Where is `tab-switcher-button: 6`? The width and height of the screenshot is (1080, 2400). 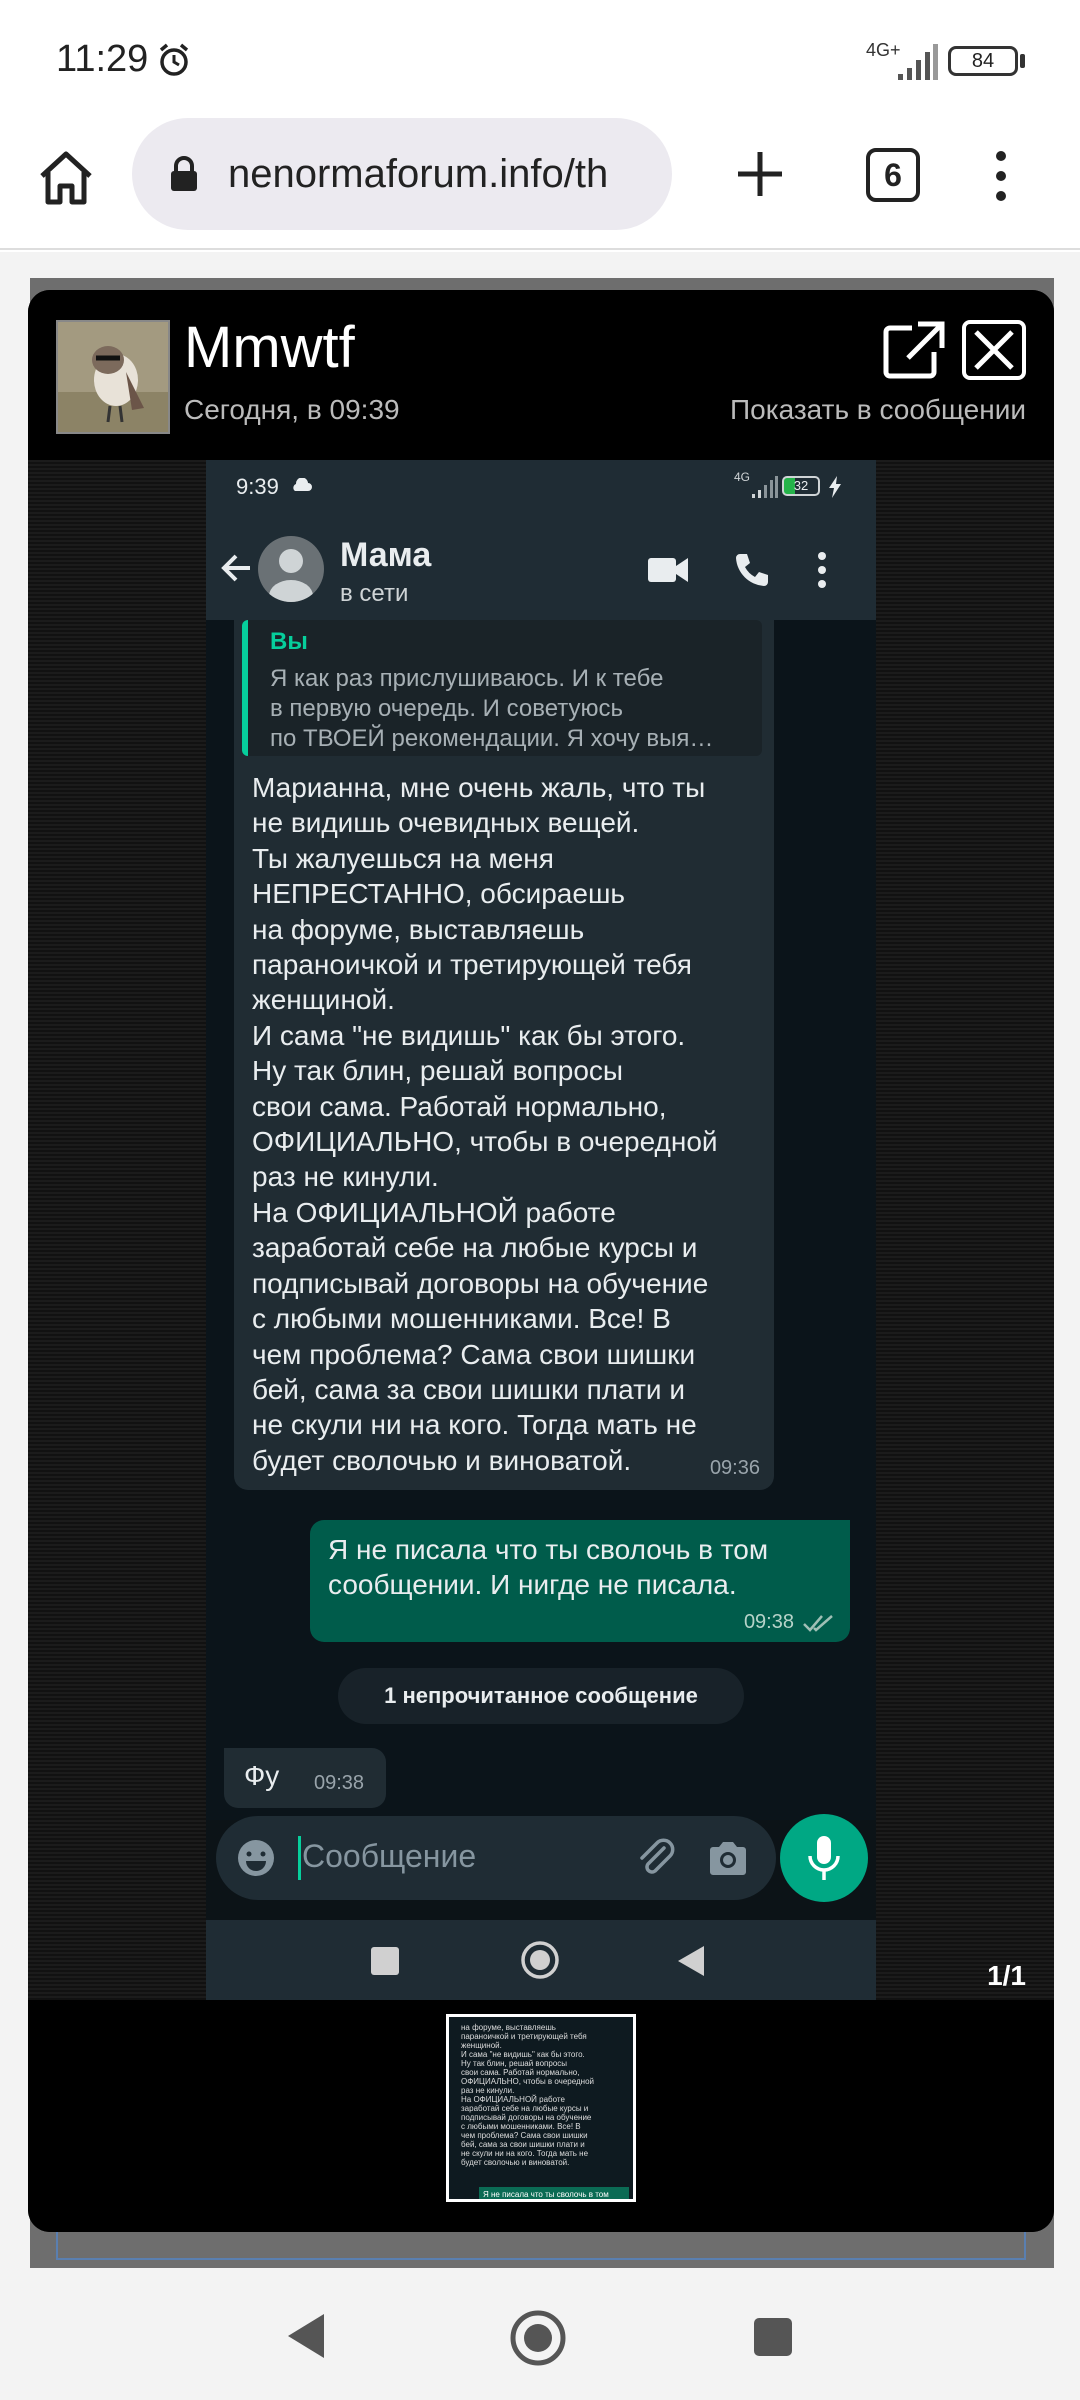
tab-switcher-button: 6 is located at coordinates (893, 175).